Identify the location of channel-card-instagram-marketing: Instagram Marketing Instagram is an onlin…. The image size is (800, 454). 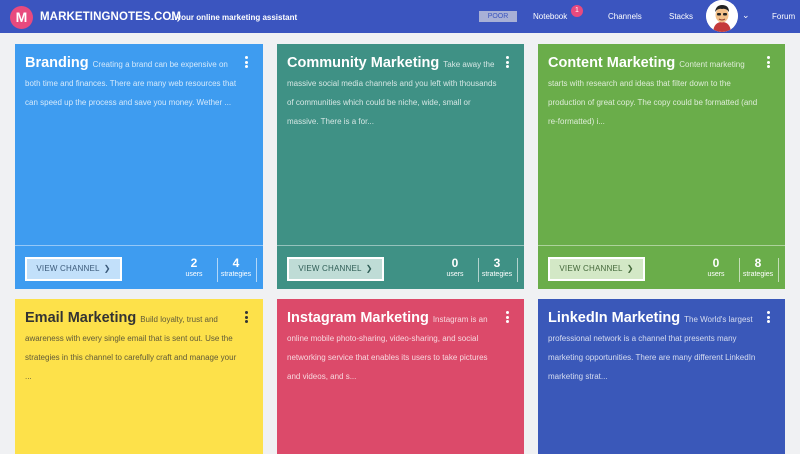
(400, 376).